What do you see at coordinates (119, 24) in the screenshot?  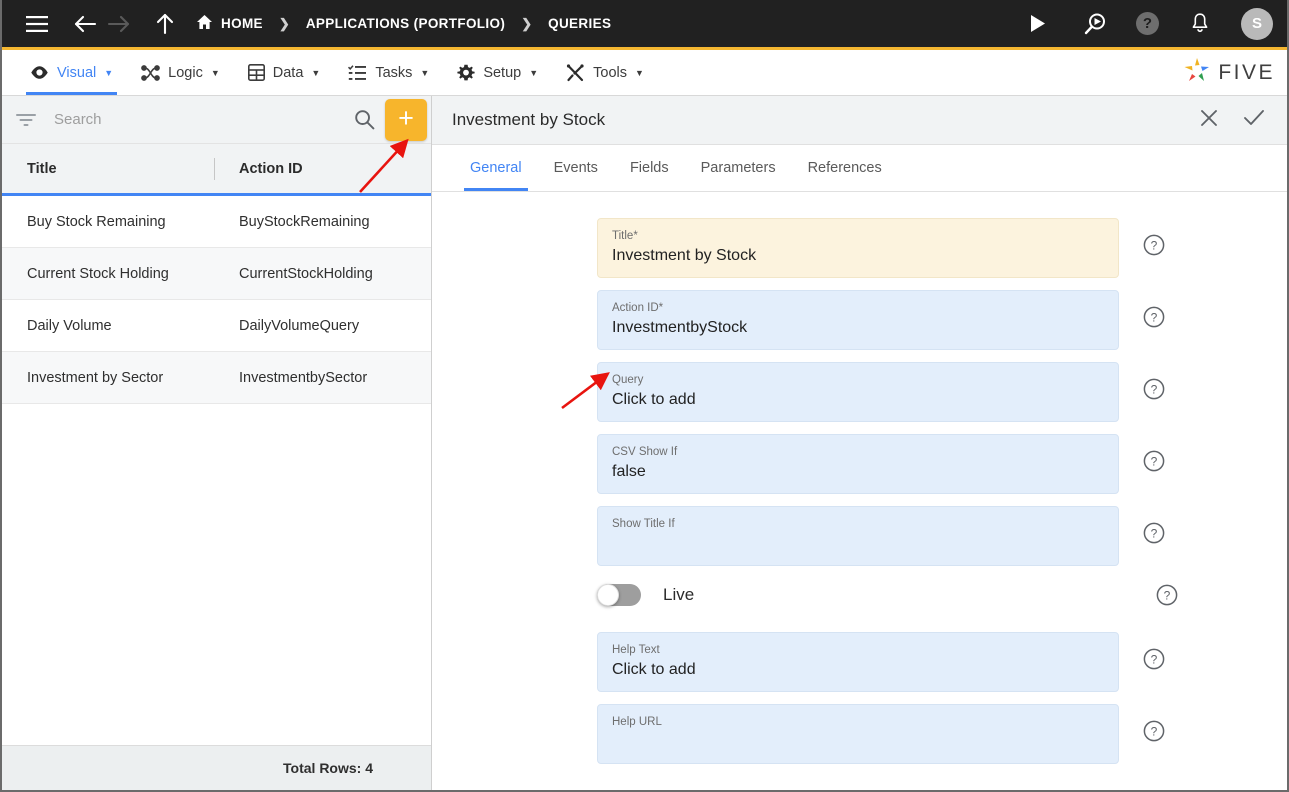 I see `arrow-right-icon` at bounding box center [119, 24].